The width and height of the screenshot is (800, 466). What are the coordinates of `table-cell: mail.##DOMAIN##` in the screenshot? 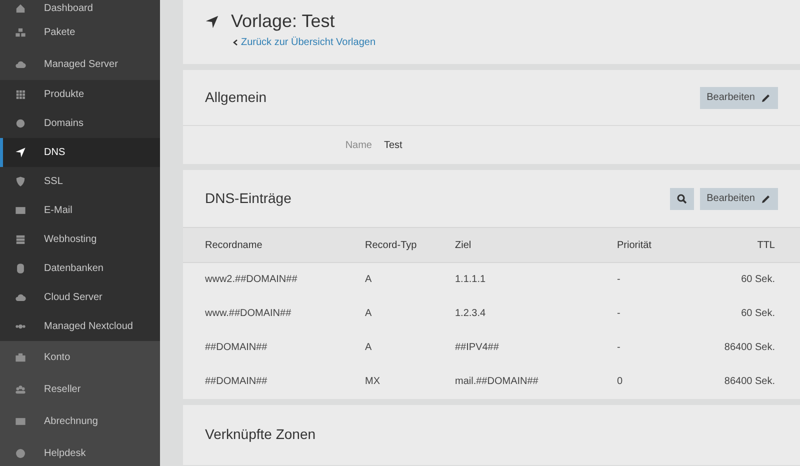 It's located at (536, 381).